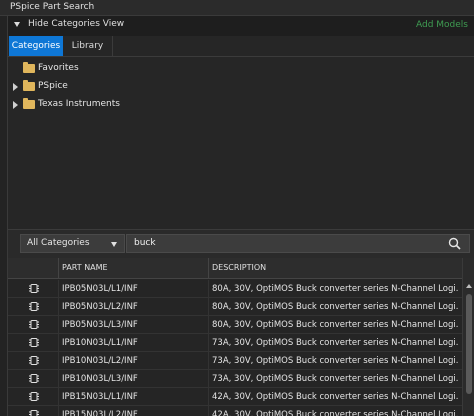 Image resolution: width=474 pixels, height=416 pixels. Describe the element at coordinates (100, 361) in the screenshot. I see `part-name-cell: IPB10N03L/L2/INF` at that location.